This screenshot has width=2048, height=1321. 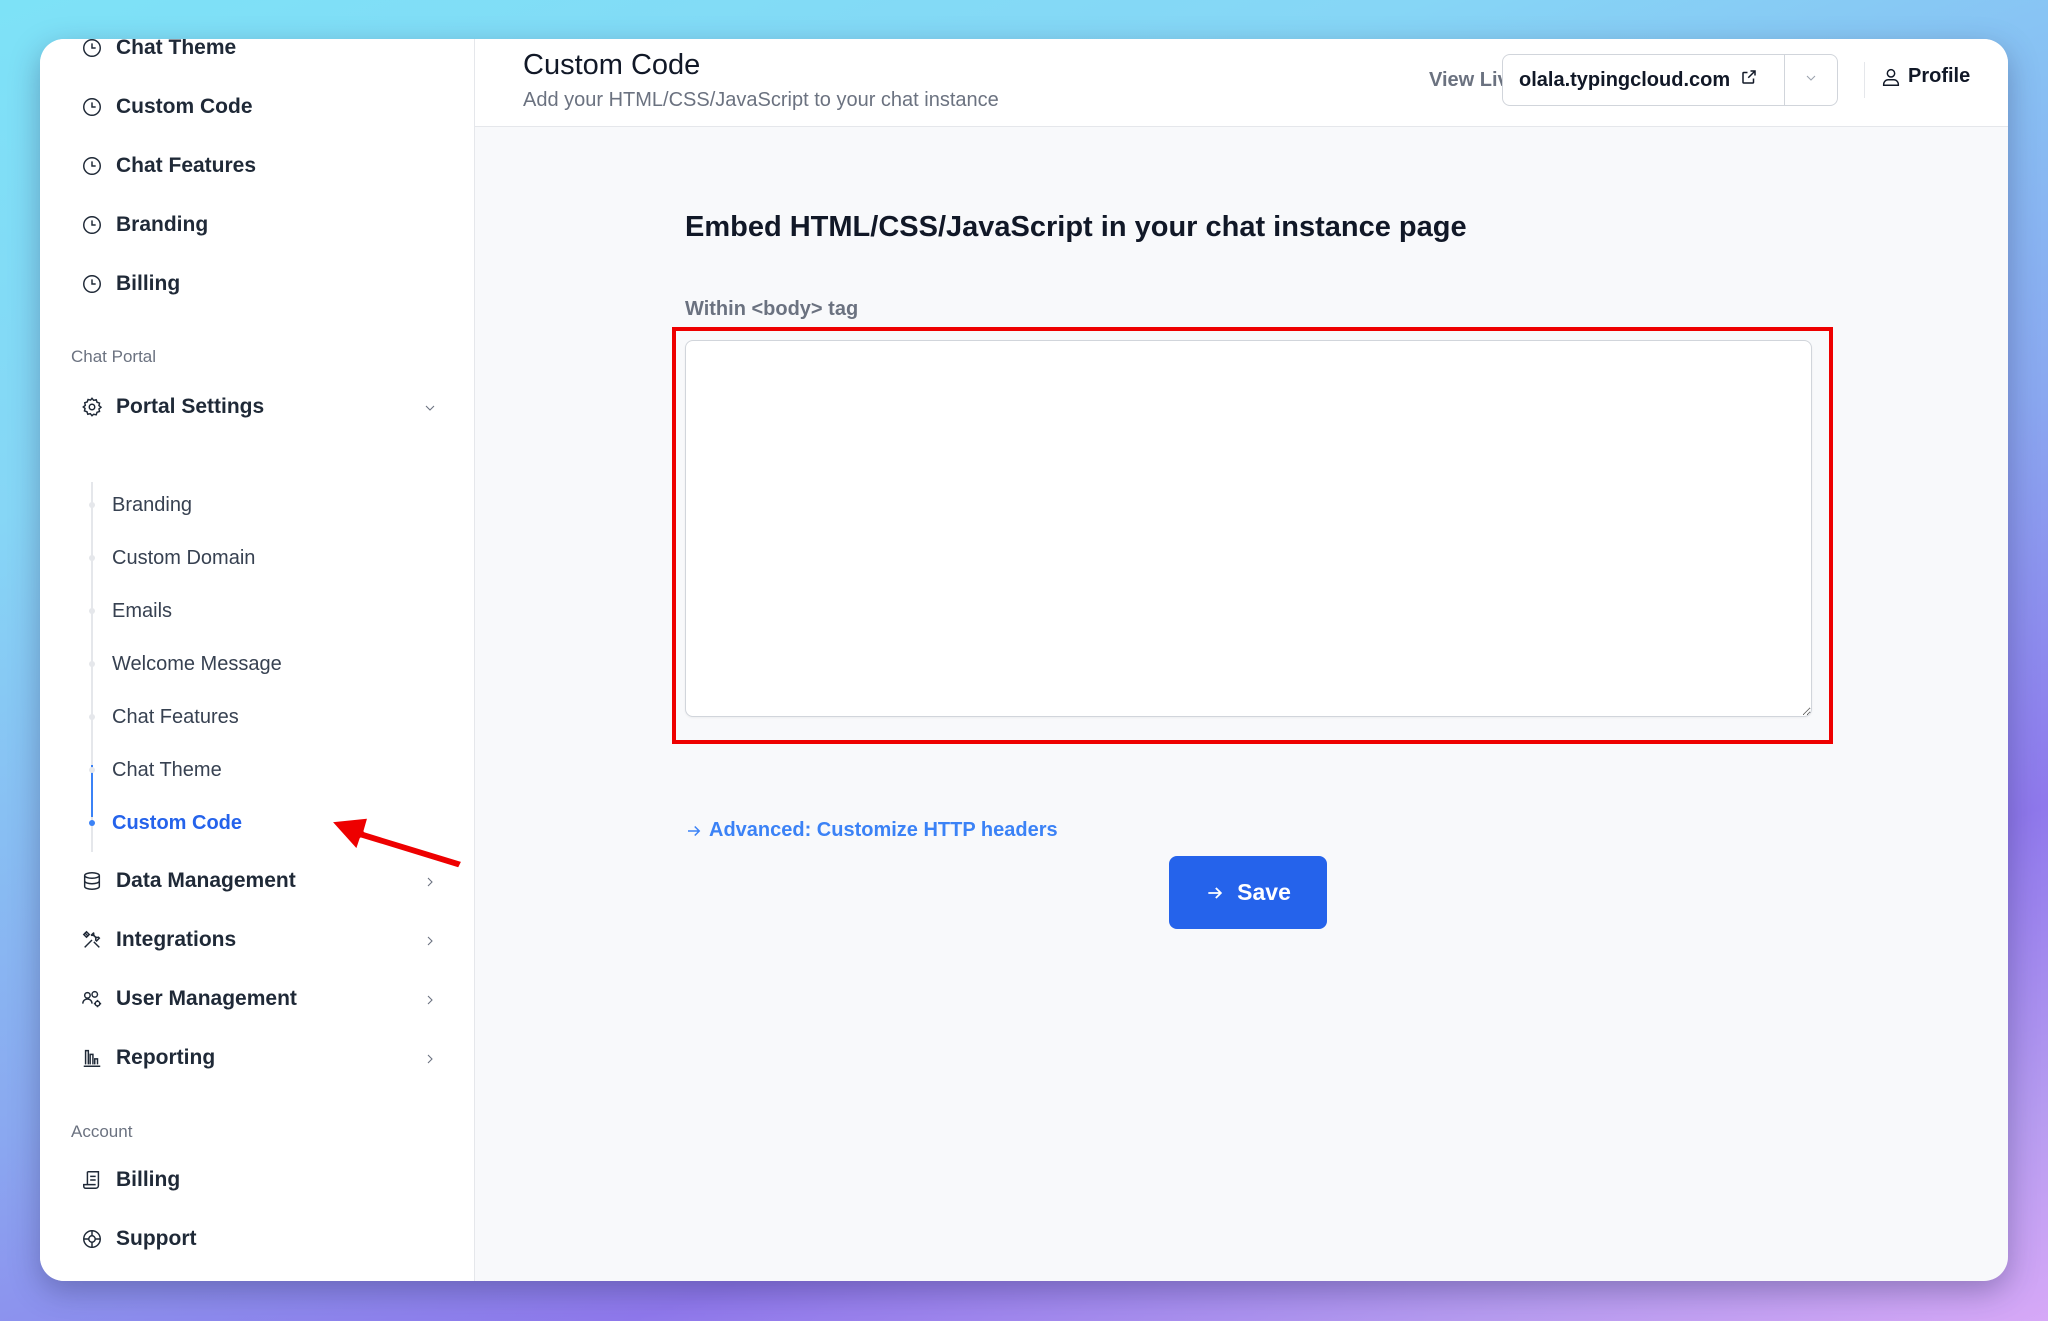 I want to click on save-button: Save, so click(x=1248, y=892).